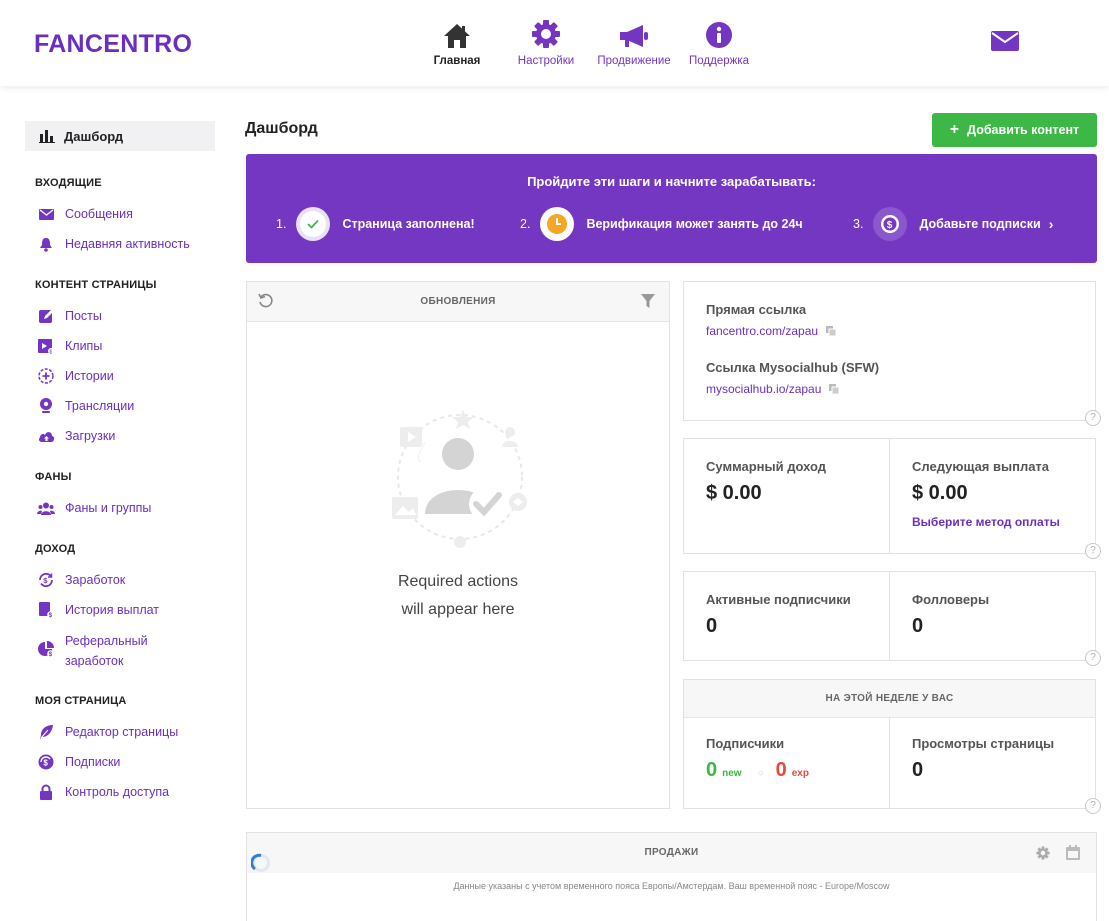 The image size is (1109, 921). What do you see at coordinates (756, 309) in the screenshot?
I see `direct-link-label: Прямая ссылка` at bounding box center [756, 309].